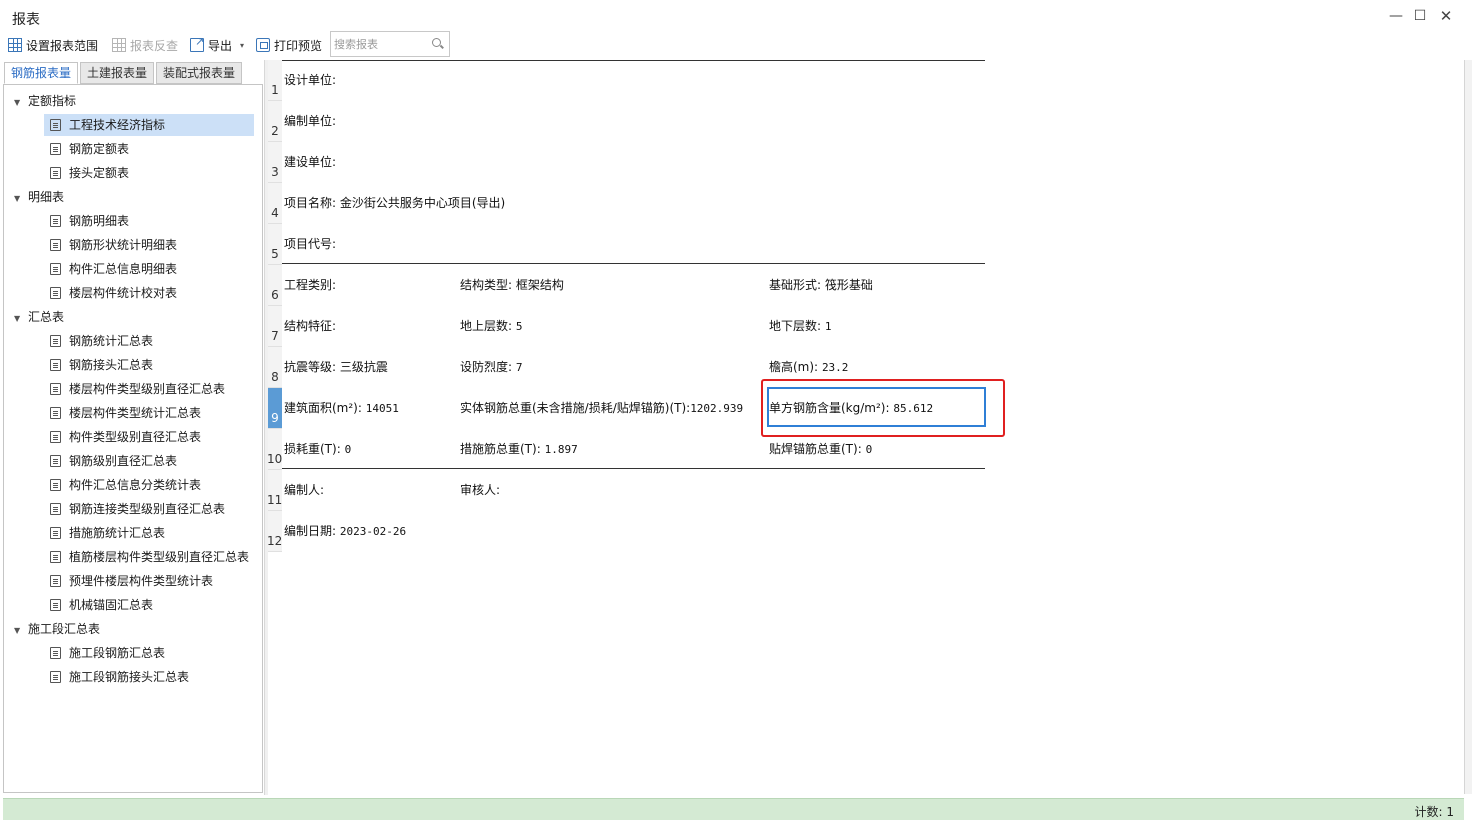 The width and height of the screenshot is (1472, 822). What do you see at coordinates (310, 79) in the screenshot?
I see `design-unit-cell: 设计单位:` at bounding box center [310, 79].